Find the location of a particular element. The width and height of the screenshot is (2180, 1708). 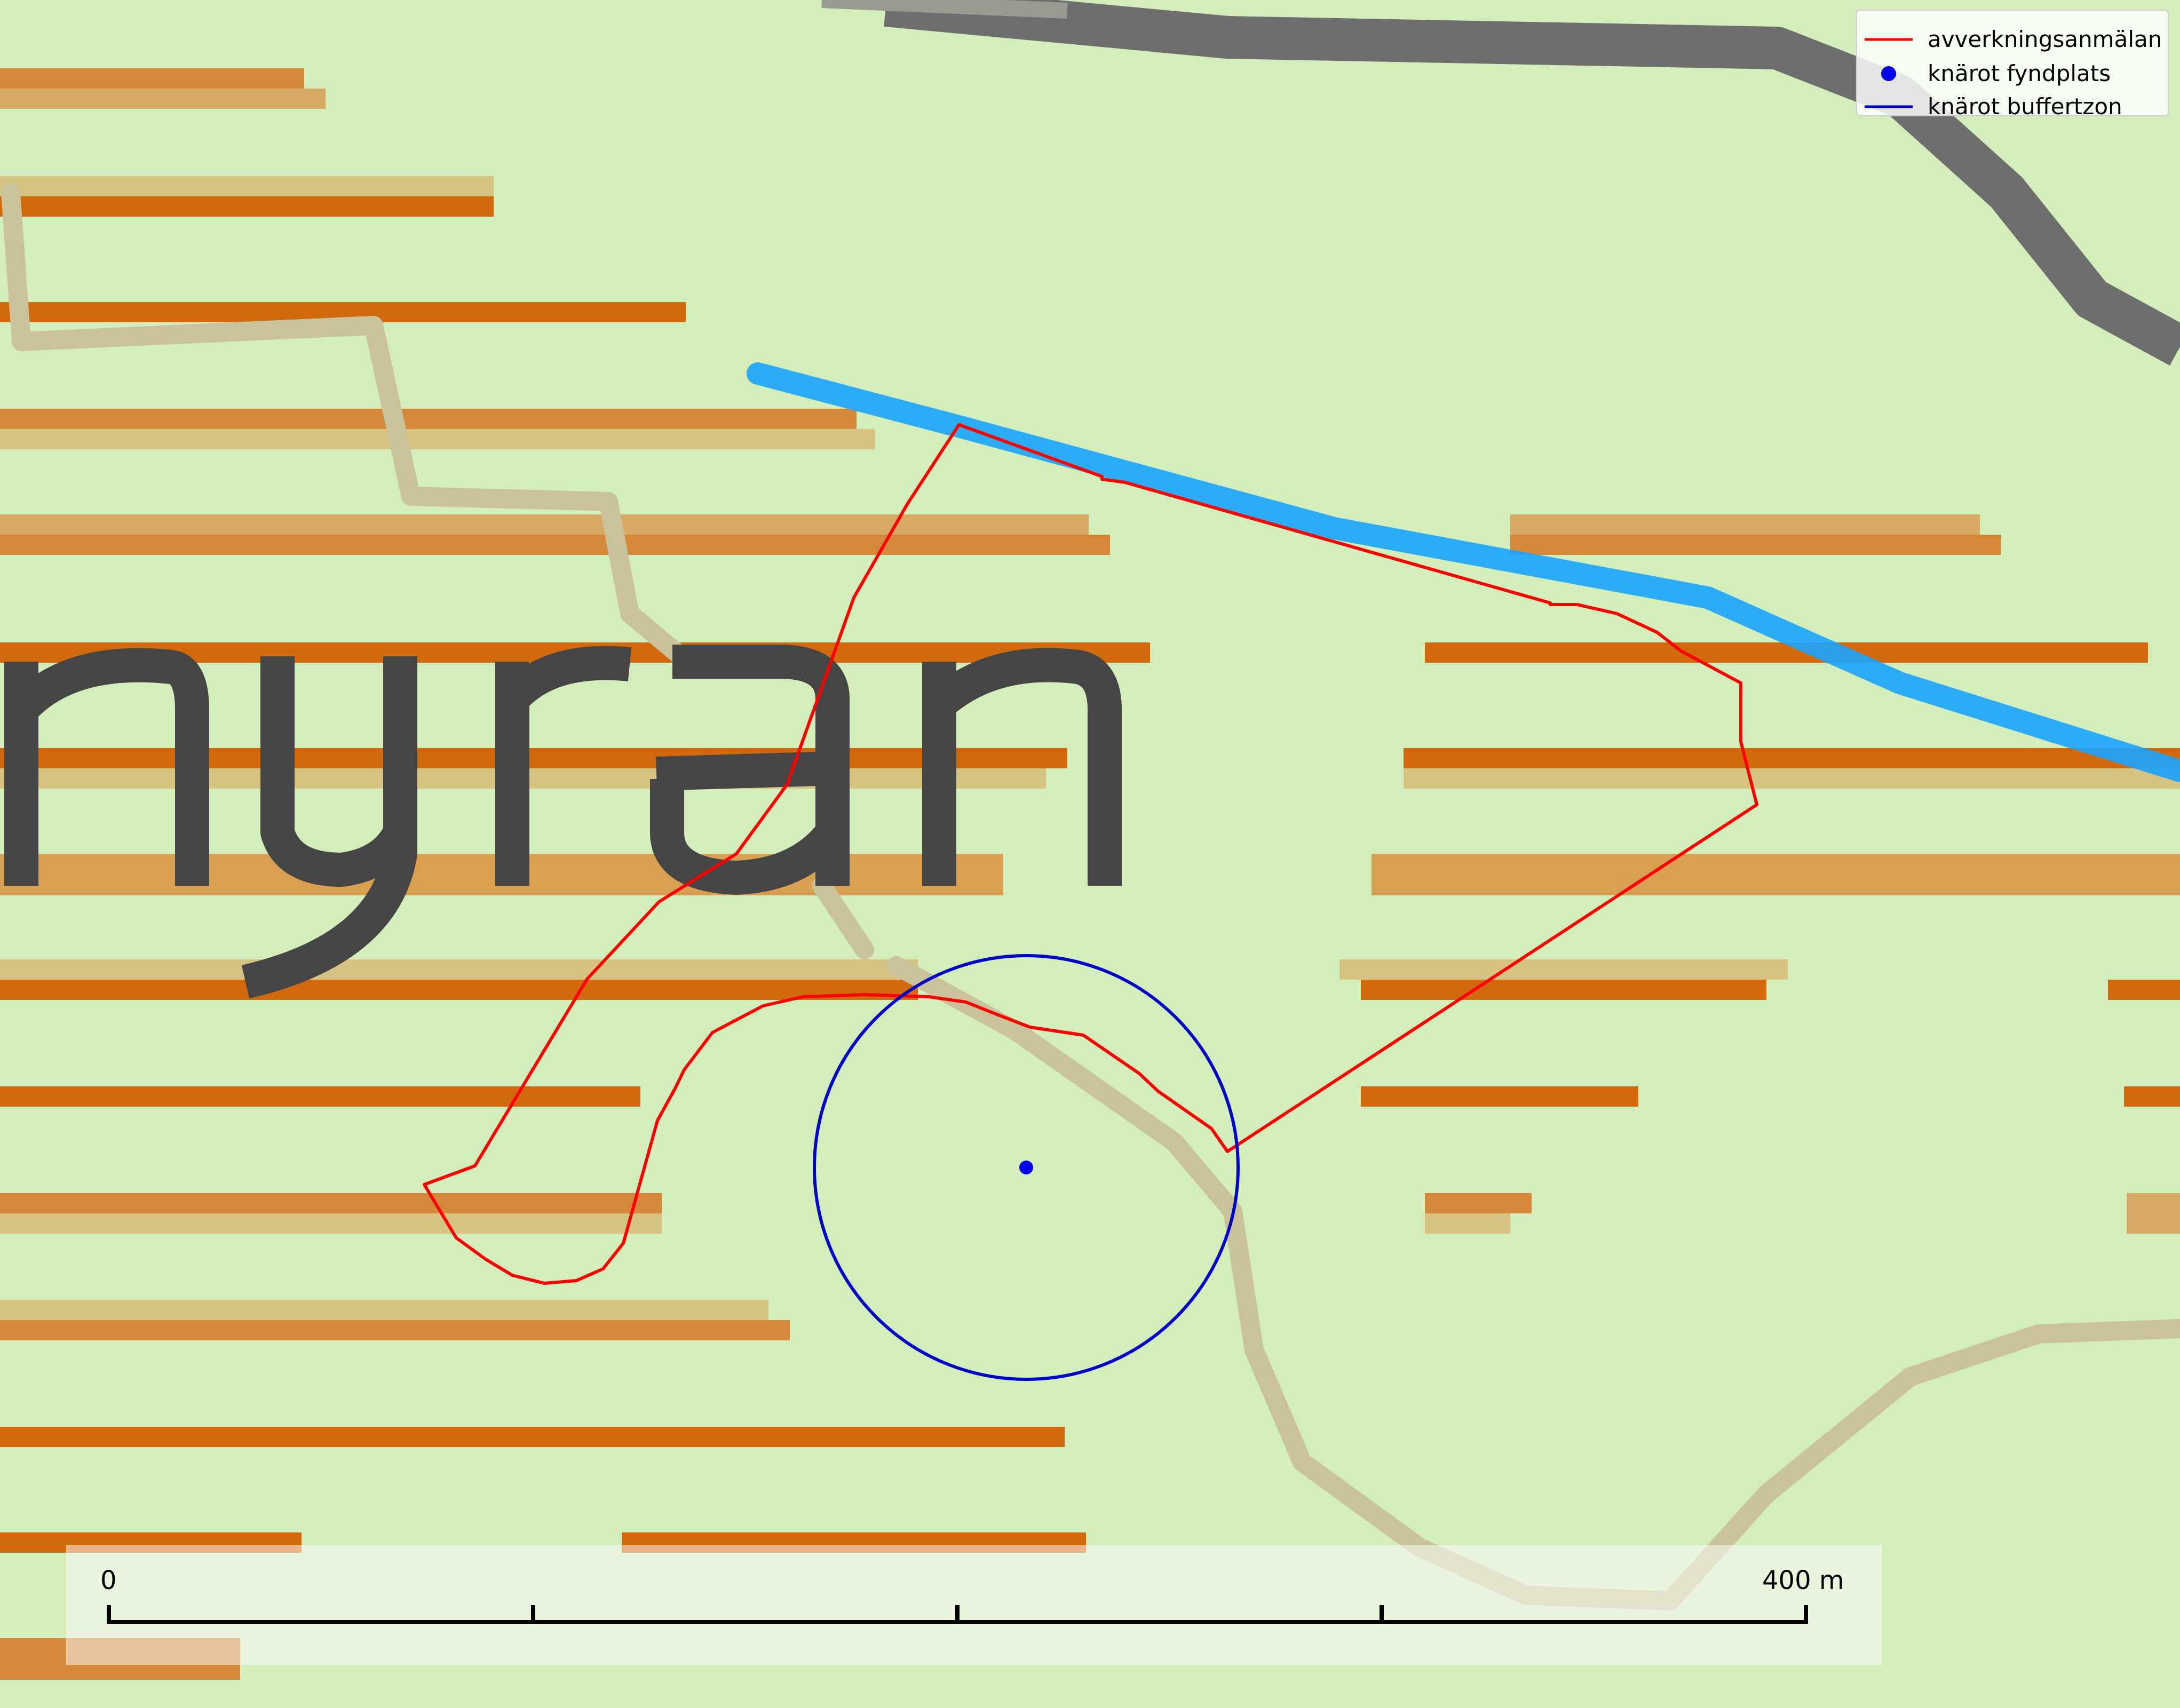

legend-item-find-point: knärot fyndplats is located at coordinates (2012, 74).